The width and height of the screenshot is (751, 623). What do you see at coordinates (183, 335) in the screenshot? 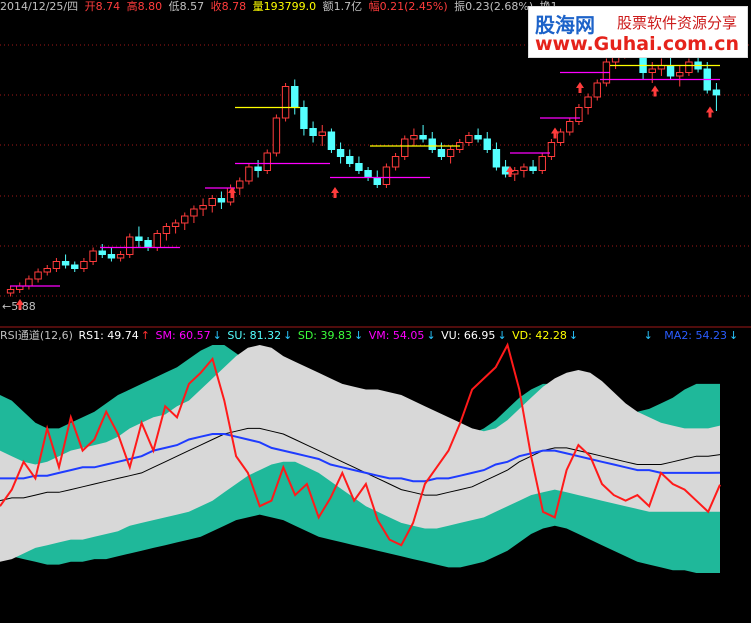
I see `indicator-sm: SM: 60.57` at bounding box center [183, 335].